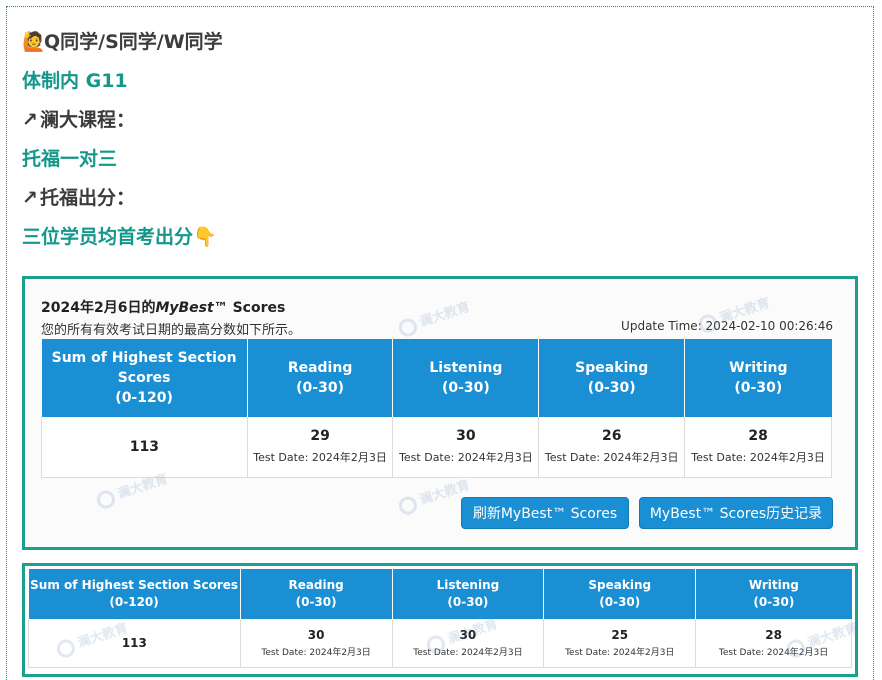  I want to click on scores-title: 2024年2月6日的MyBest™ Scores, so click(163, 308).